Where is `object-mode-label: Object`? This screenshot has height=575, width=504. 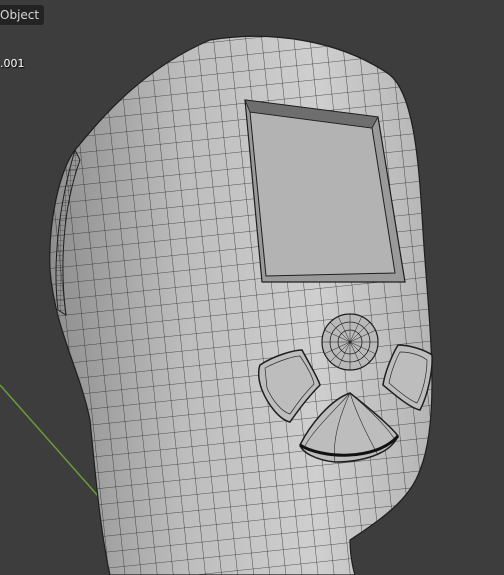 object-mode-label: Object is located at coordinates (22, 15).